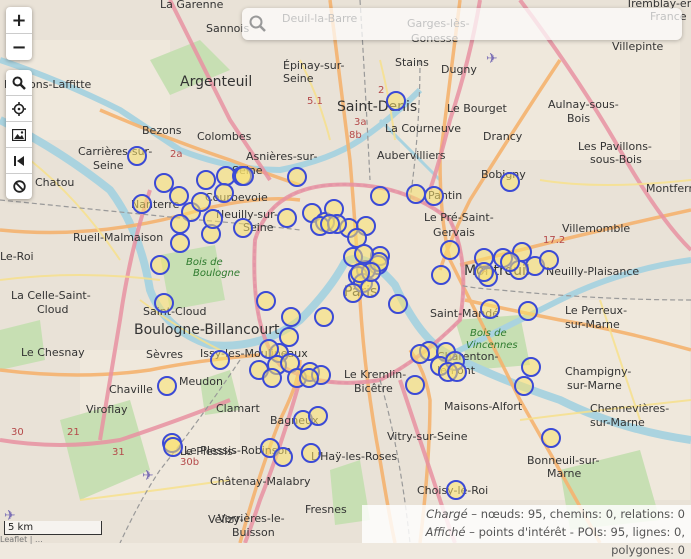 The image size is (691, 559). I want to click on previous-button, so click(19, 161).